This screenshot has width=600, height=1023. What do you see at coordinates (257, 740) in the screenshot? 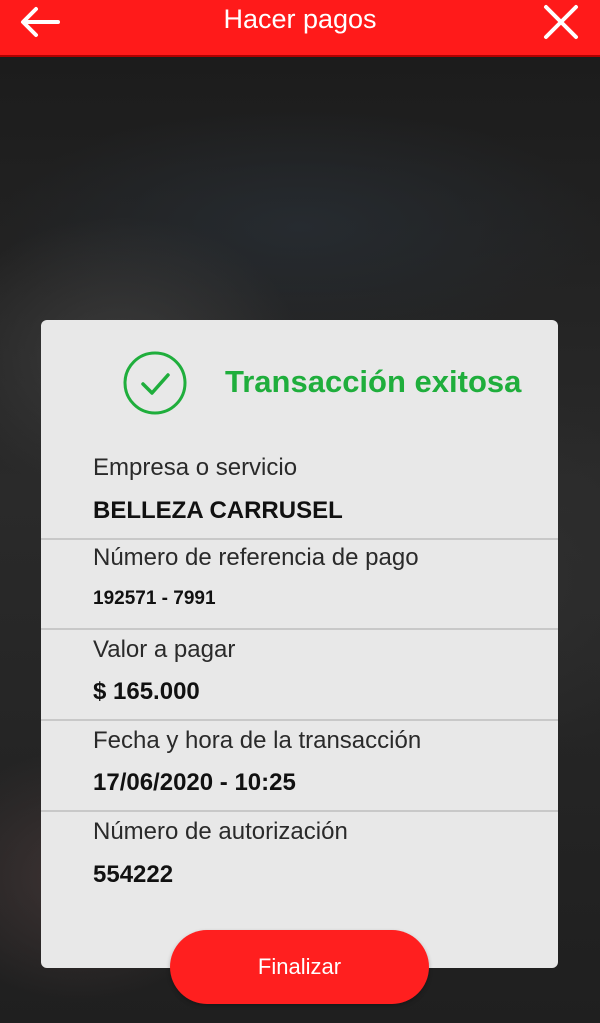
I see `field-label: Fecha y hora de la transacción` at bounding box center [257, 740].